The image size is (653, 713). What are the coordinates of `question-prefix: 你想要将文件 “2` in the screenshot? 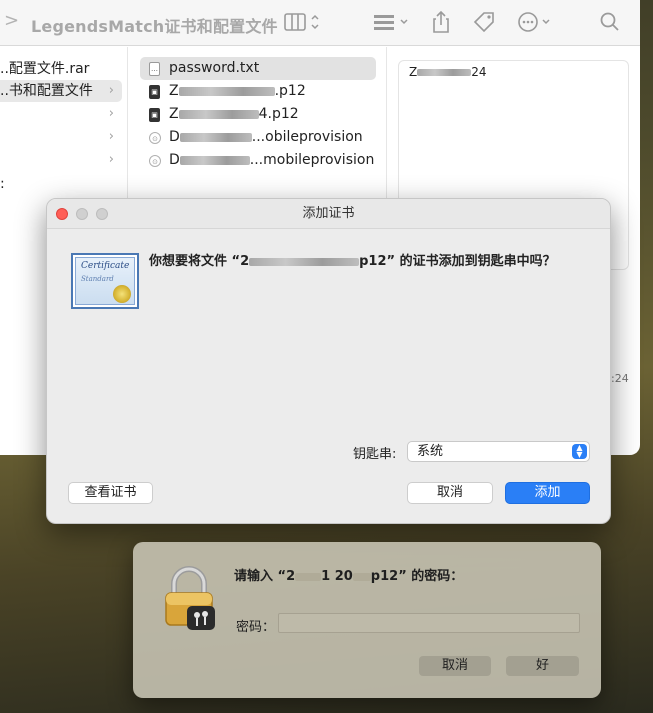 It's located at (199, 261).